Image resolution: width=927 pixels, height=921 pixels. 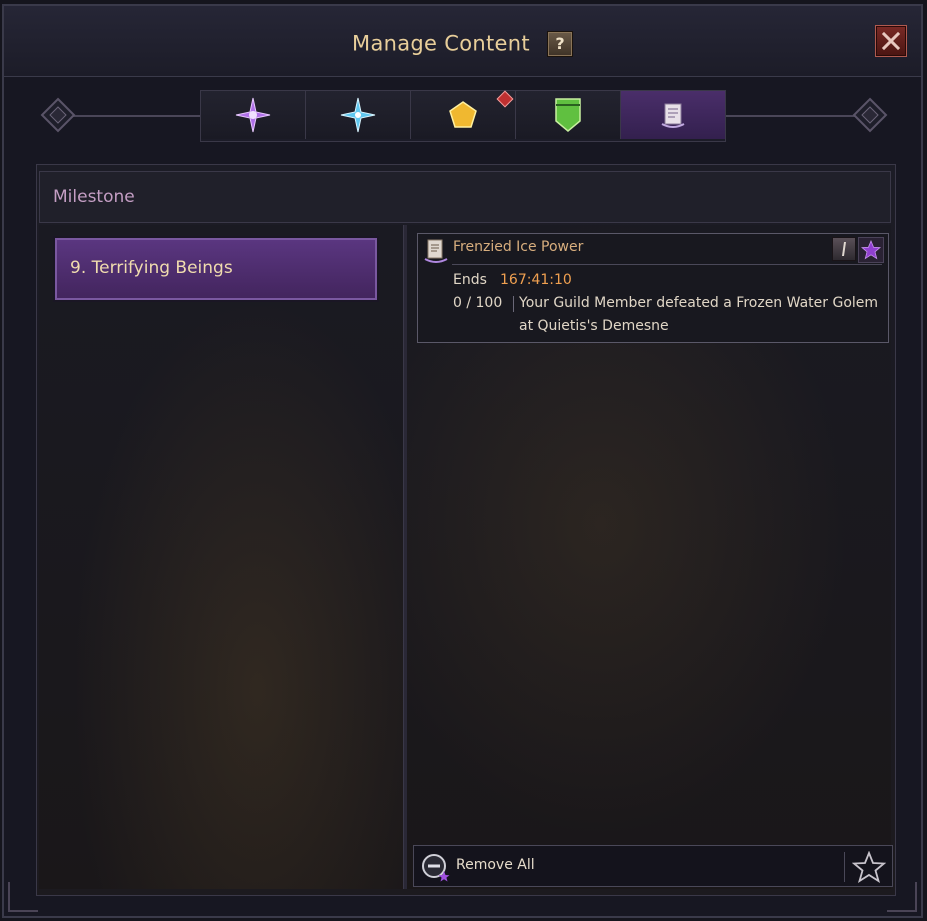 I want to click on green-banner-icon, so click(x=568, y=115).